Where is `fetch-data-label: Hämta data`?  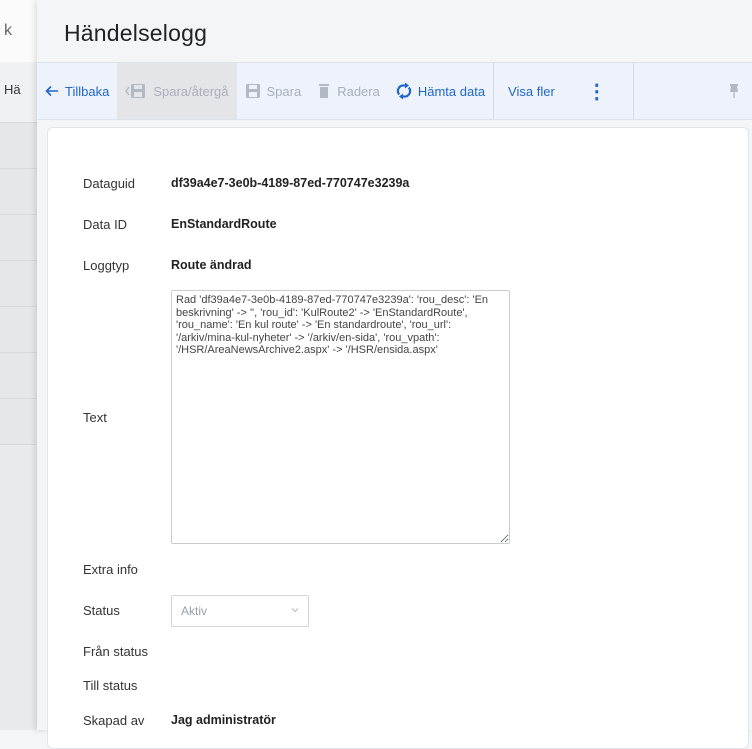 fetch-data-label: Hämta data is located at coordinates (451, 91).